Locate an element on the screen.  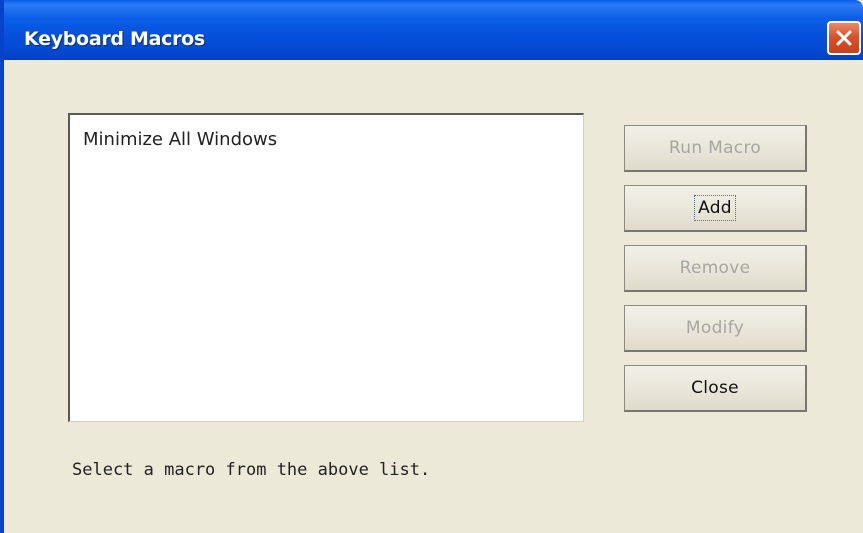
close-window-button is located at coordinates (844, 38).